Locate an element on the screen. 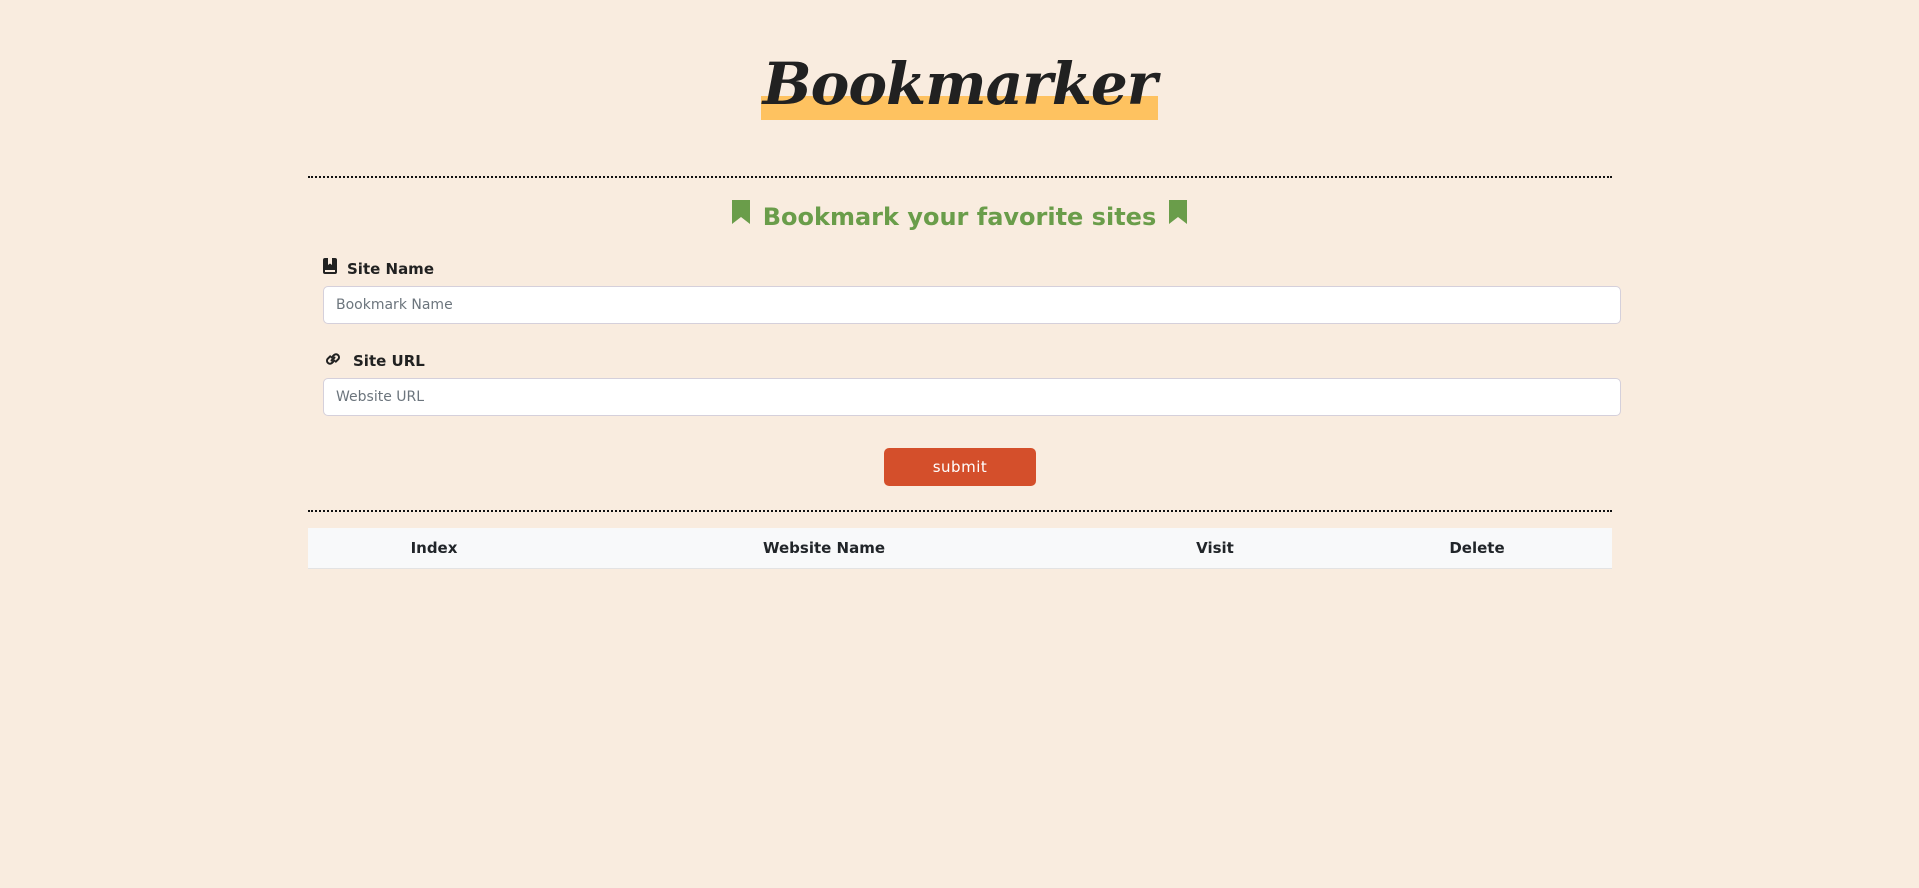 This screenshot has width=1919, height=888. site-url-input is located at coordinates (972, 397).